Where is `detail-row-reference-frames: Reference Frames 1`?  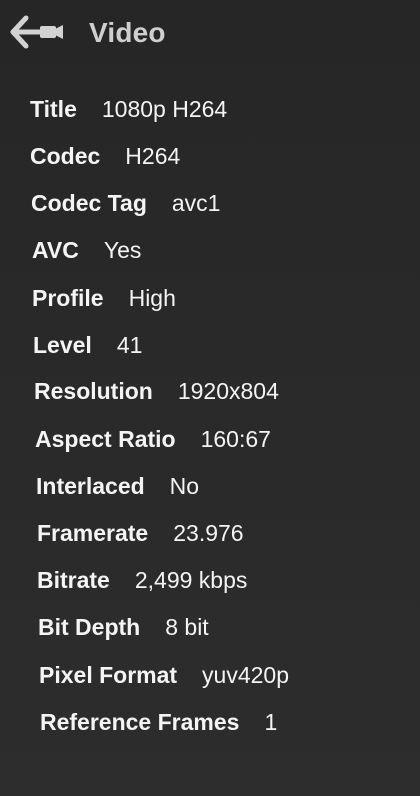
detail-row-reference-frames: Reference Frames 1 is located at coordinates (158, 722).